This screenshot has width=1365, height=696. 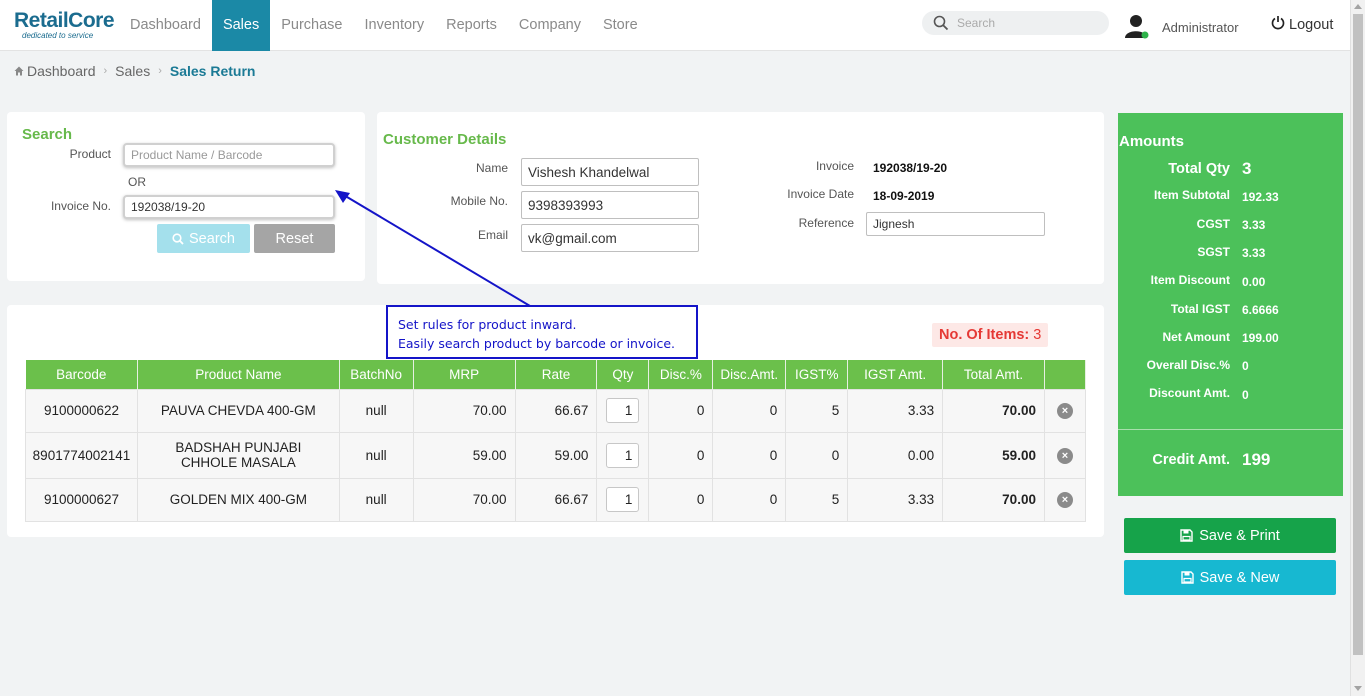 I want to click on product-search-input, so click(x=229, y=155).